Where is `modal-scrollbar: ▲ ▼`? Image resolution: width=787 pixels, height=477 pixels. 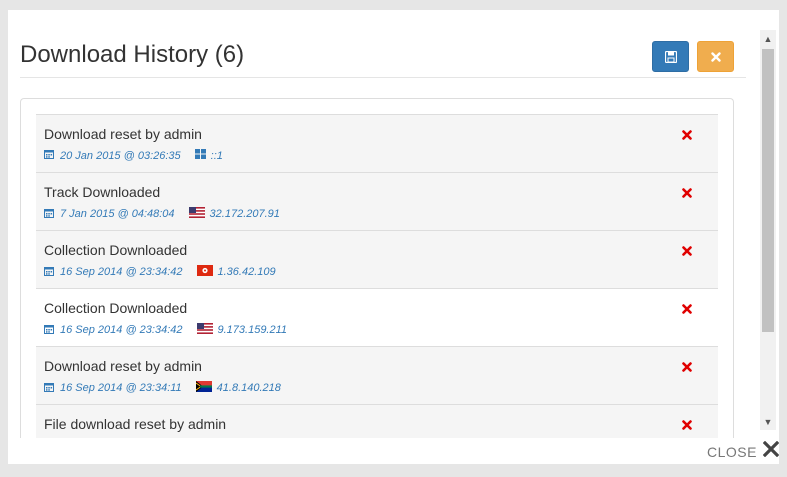
modal-scrollbar: ▲ ▼ is located at coordinates (768, 230).